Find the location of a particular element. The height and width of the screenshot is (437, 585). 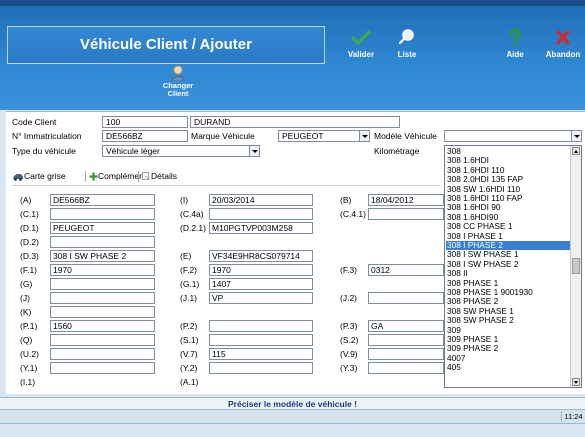

scroll-up-icon is located at coordinates (576, 151).